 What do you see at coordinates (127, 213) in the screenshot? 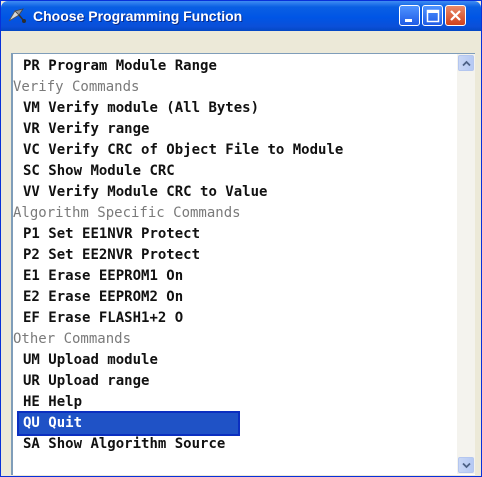
I see `category-header: Algorithm Specific Commands` at bounding box center [127, 213].